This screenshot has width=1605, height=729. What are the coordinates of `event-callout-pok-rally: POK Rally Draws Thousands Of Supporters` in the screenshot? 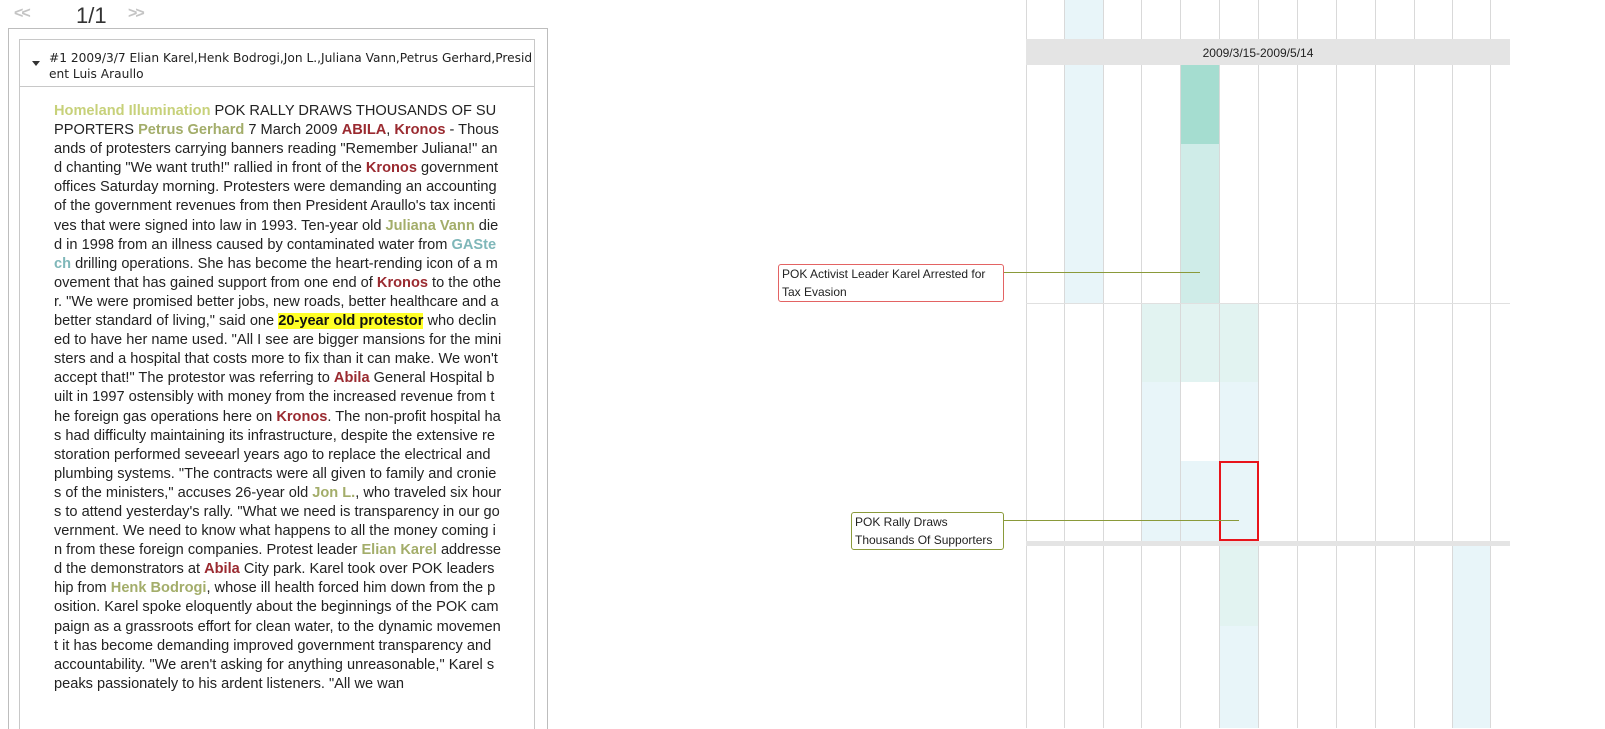 It's located at (927, 531).